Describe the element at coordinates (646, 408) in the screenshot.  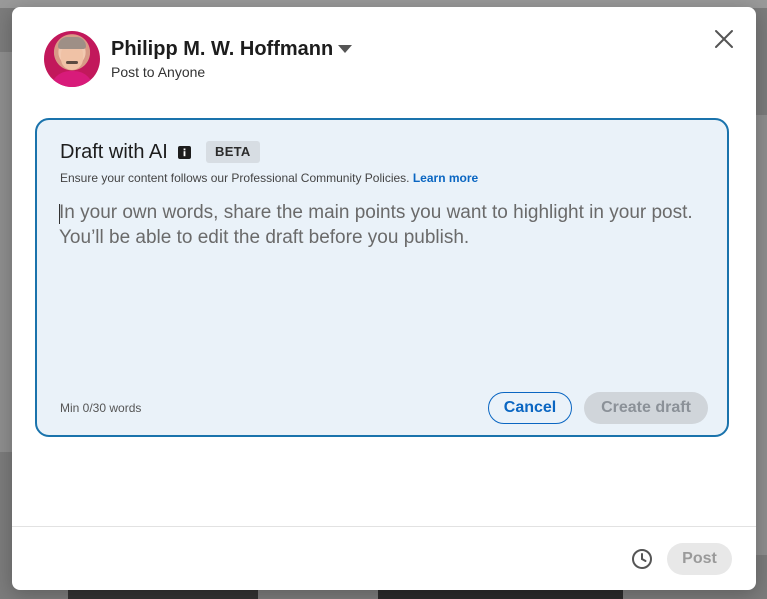
I see `create-draft-button: Create draft` at that location.